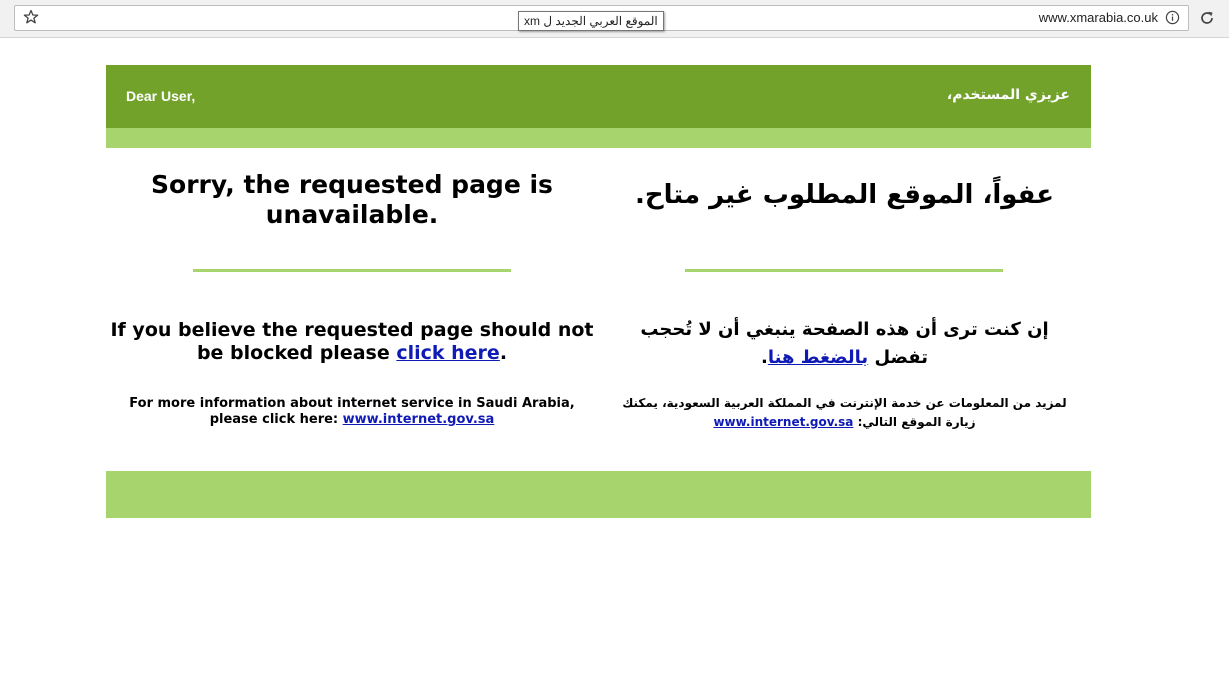 The width and height of the screenshot is (1229, 688). What do you see at coordinates (591, 21) in the screenshot?
I see `tab-title-tooltip: الموقع العربي الجديد ل xm` at bounding box center [591, 21].